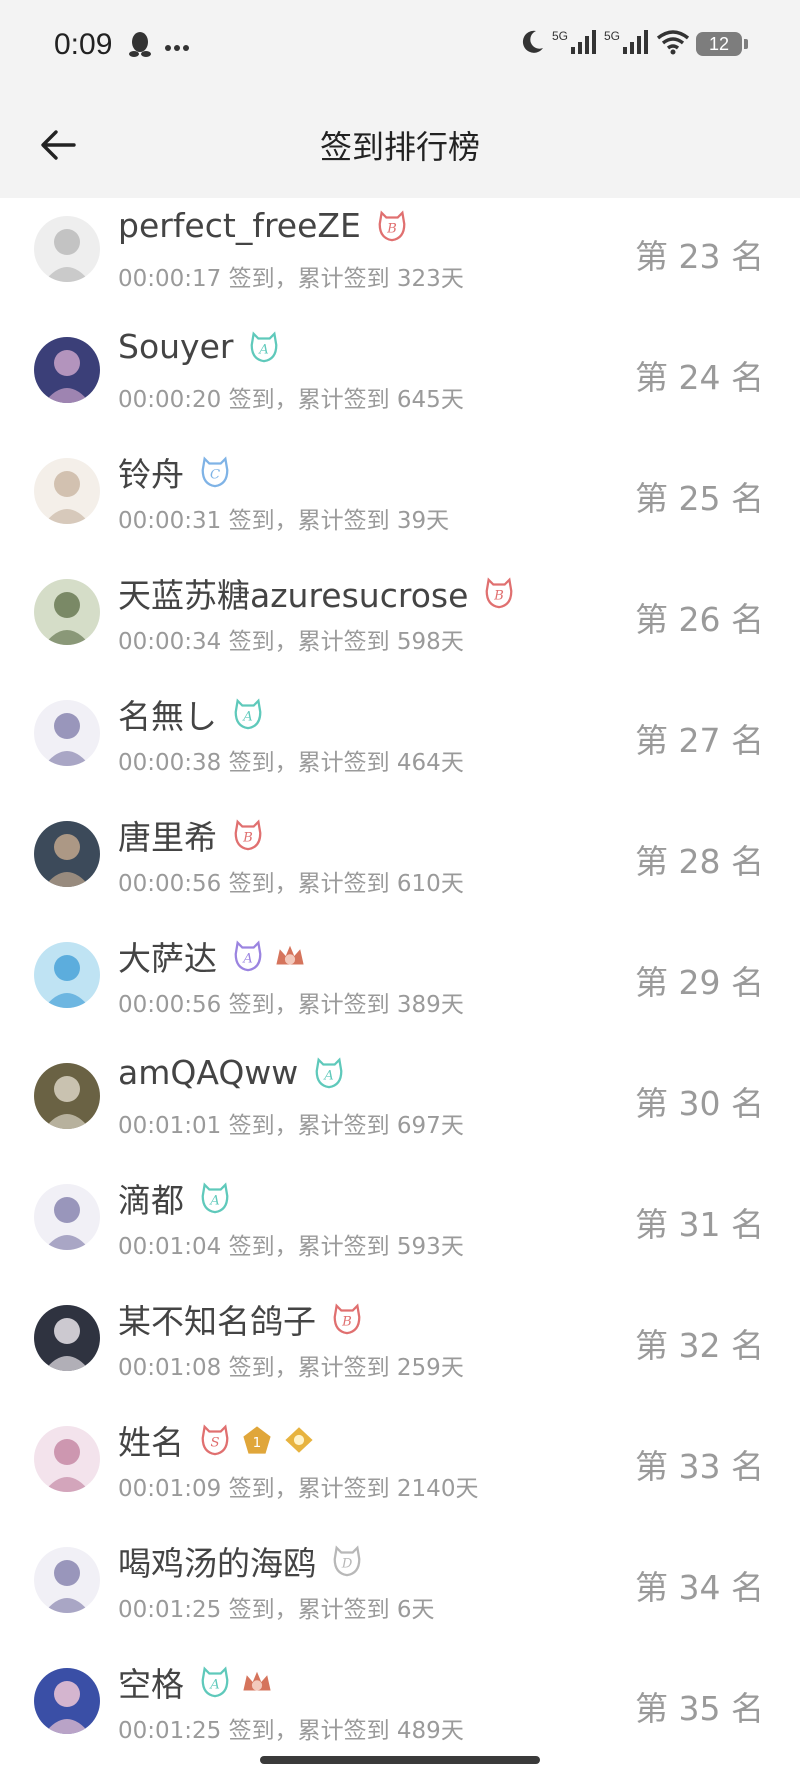 The height and width of the screenshot is (1778, 800). I want to click on checkin-meta: 00:01:25 签到，累计签到 489天, so click(291, 1730).